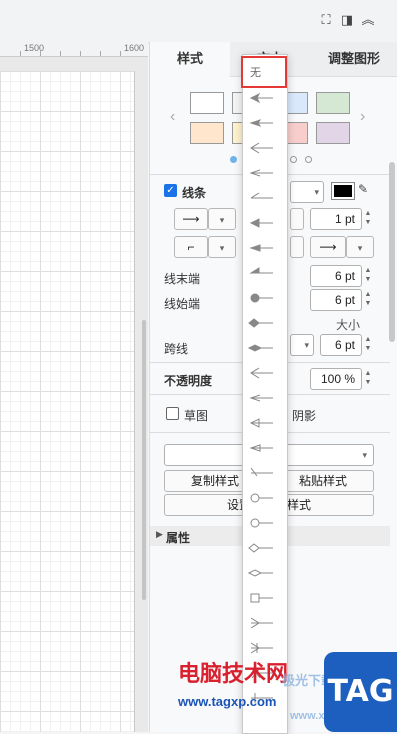  What do you see at coordinates (144, 460) in the screenshot?
I see `canvas-scrollbar` at bounding box center [144, 460].